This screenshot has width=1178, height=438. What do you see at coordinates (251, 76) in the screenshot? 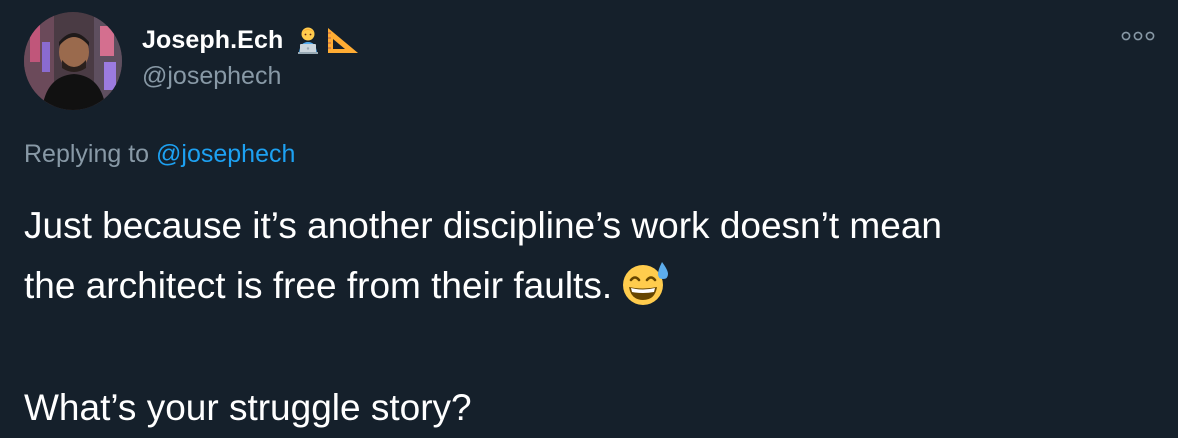
I see `handle: @josephech` at bounding box center [251, 76].